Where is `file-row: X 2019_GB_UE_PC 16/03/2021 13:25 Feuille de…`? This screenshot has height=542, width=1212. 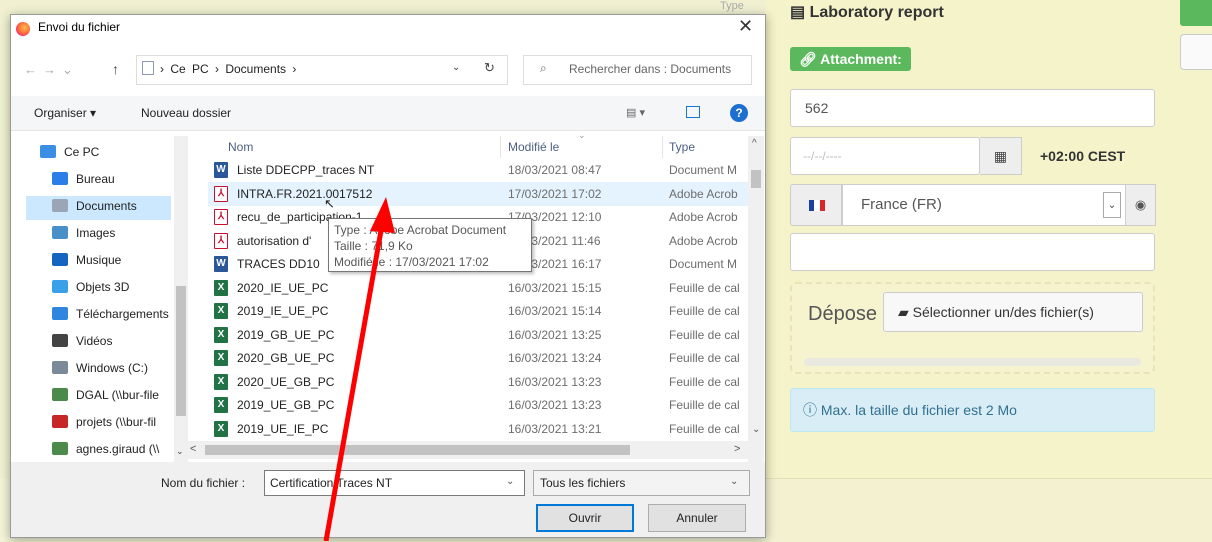
file-row: X 2019_GB_UE_PC 16/03/2021 13:25 Feuille de… is located at coordinates (486, 335).